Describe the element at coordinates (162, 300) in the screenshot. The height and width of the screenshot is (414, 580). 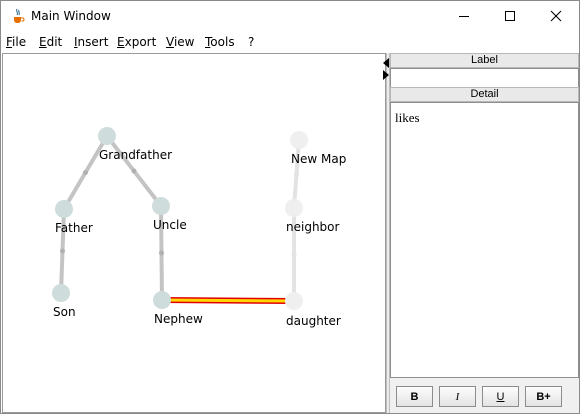
I see `node-nephew` at that location.